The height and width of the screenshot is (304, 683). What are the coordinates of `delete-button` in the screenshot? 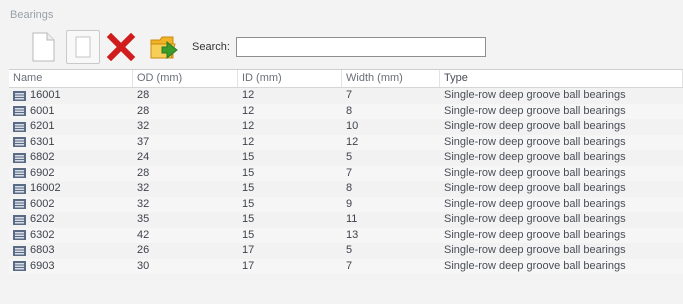 It's located at (121, 47).